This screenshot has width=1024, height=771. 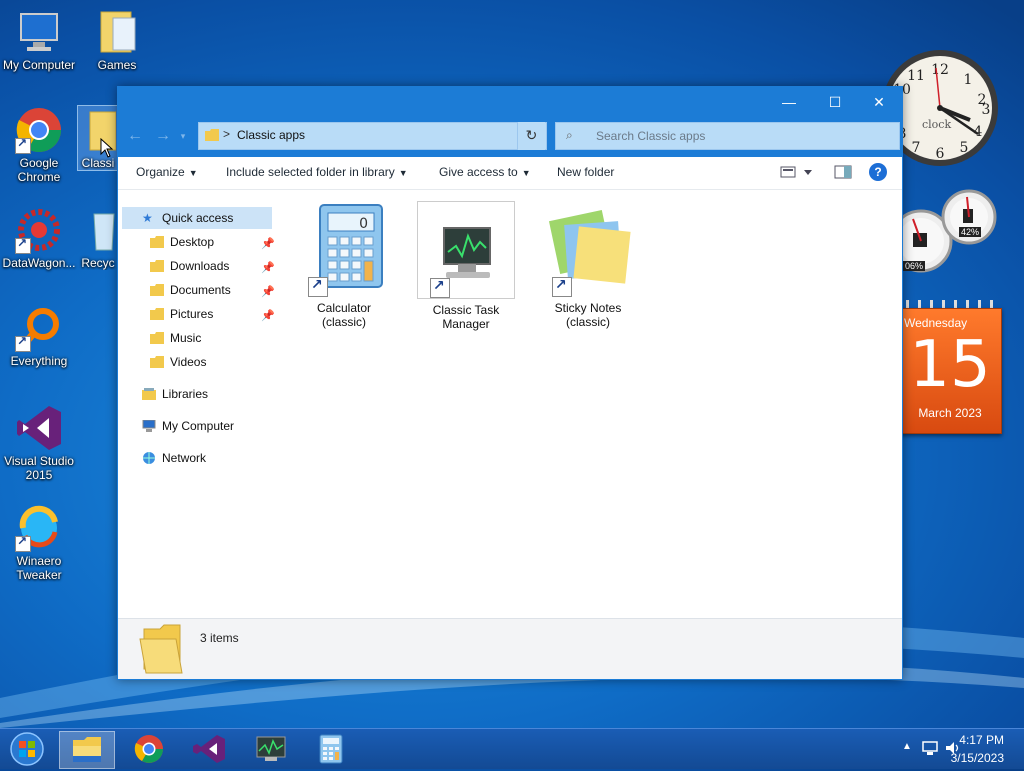 I want to click on view-options-icon, so click(x=796, y=172).